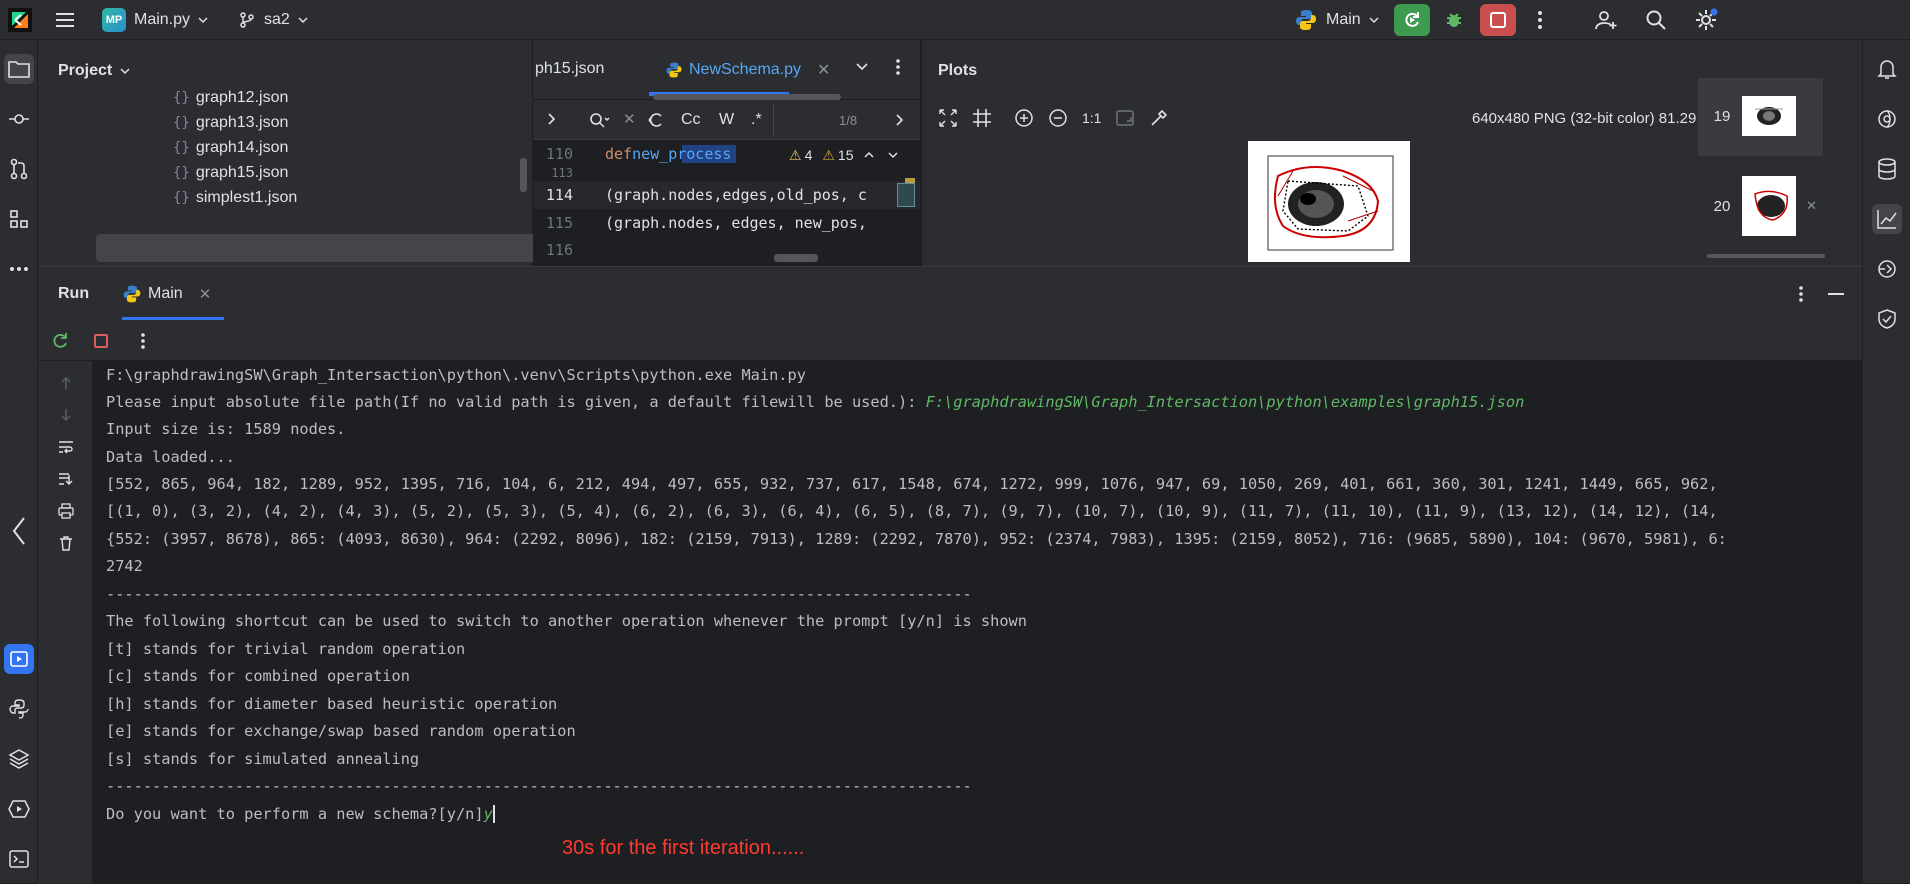 The height and width of the screenshot is (884, 1910). I want to click on notifications-button, so click(1887, 69).